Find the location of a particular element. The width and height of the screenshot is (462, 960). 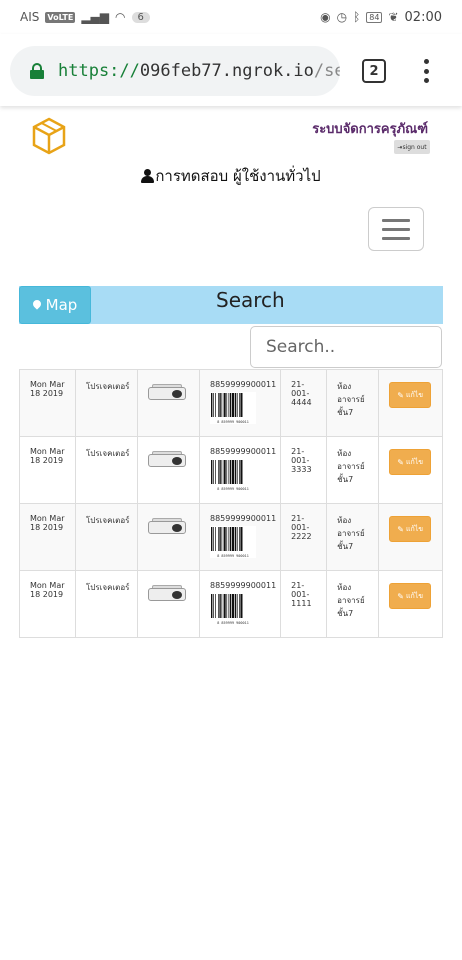

cell-asset-id: 21-001-3333 is located at coordinates (304, 470).